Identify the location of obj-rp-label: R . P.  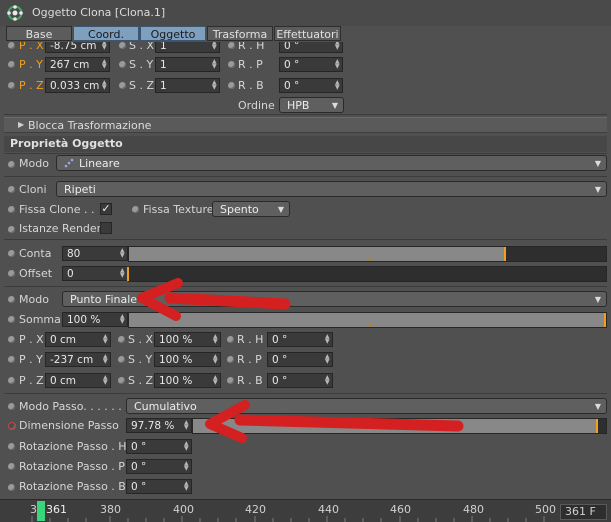
(249, 359).